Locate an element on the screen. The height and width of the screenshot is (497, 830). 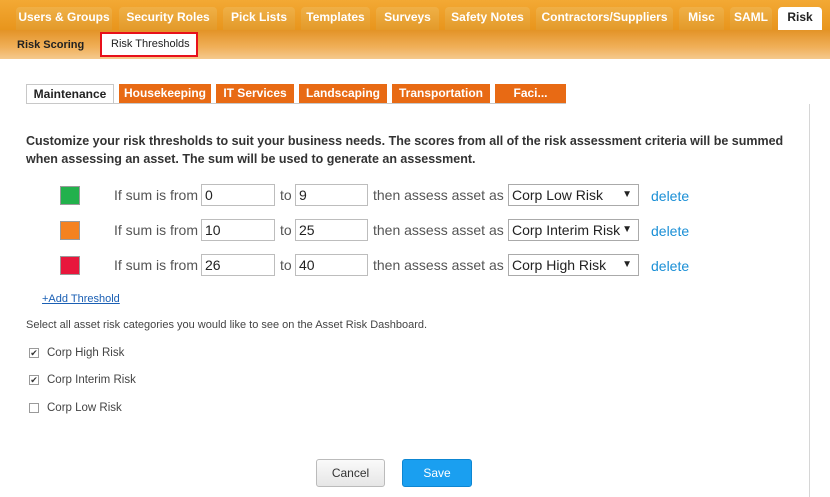
subtab-risk-thresholds: Risk Thresholds is located at coordinates (149, 44).